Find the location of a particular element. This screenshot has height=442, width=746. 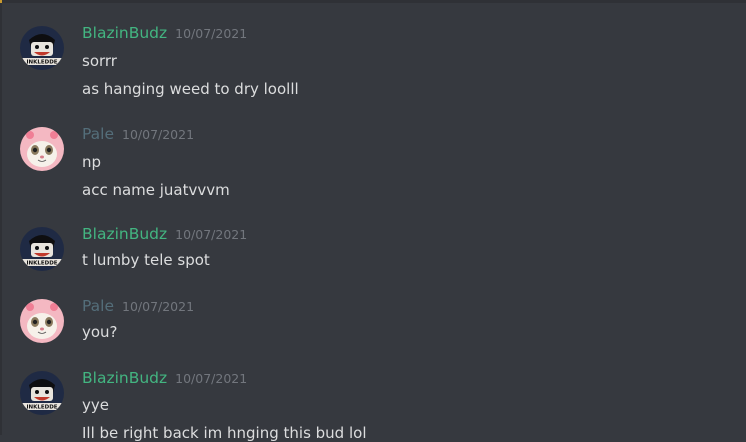

message-text: t lumby tele spot is located at coordinates (146, 260).